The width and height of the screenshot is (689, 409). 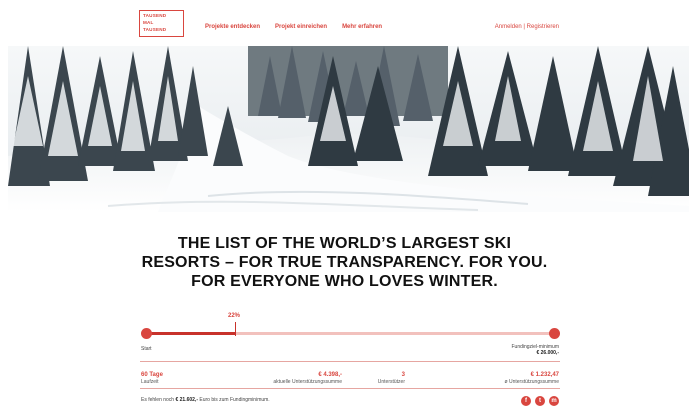 I want to click on funding-progress-fill, so click(x=191, y=333).